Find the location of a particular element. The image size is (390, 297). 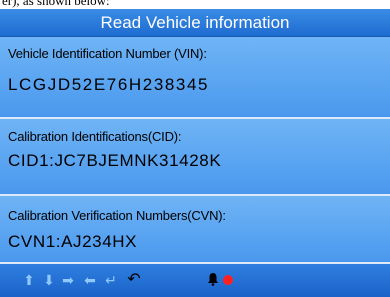

back-icon: ↶ is located at coordinates (134, 280).